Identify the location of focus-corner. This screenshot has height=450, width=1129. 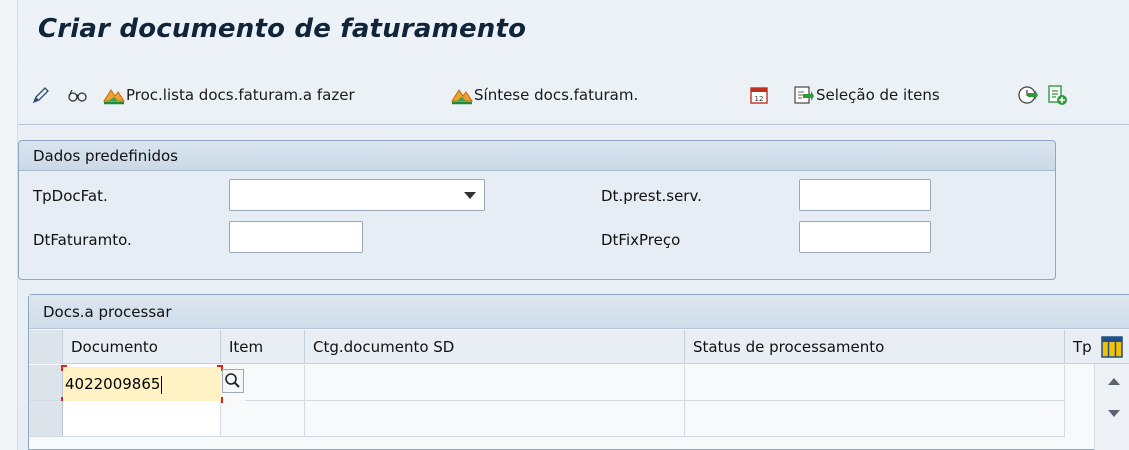
(64, 368).